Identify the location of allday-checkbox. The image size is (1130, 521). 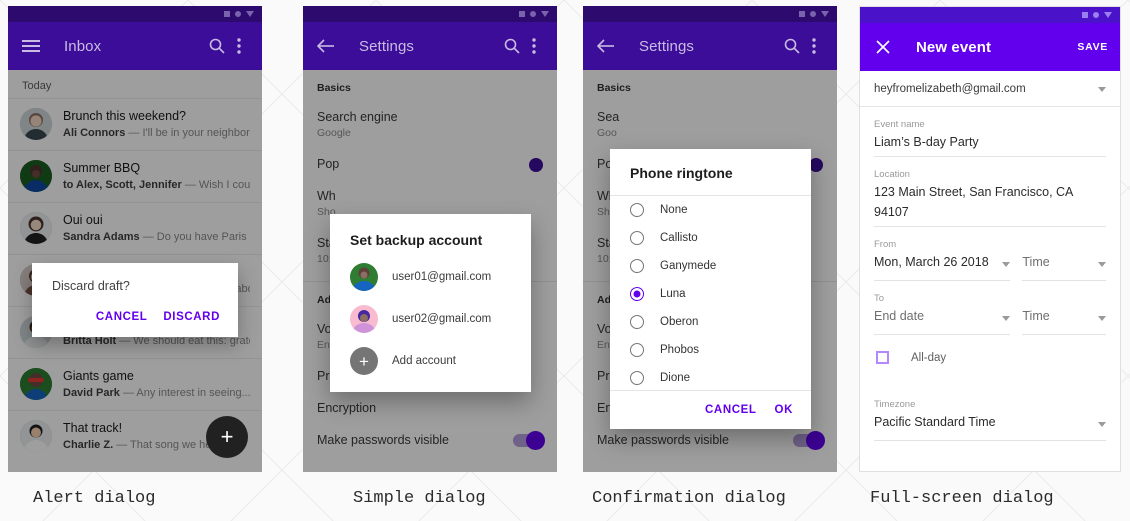
(882, 357).